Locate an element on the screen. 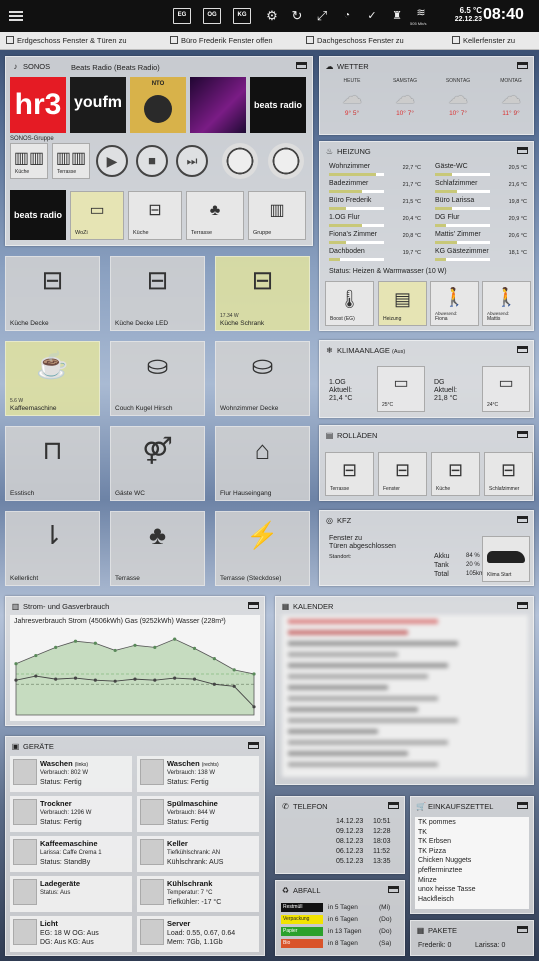 Image resolution: width=539 pixels, height=961 pixels. room-kueche: ⊟ Küche is located at coordinates (155, 215).